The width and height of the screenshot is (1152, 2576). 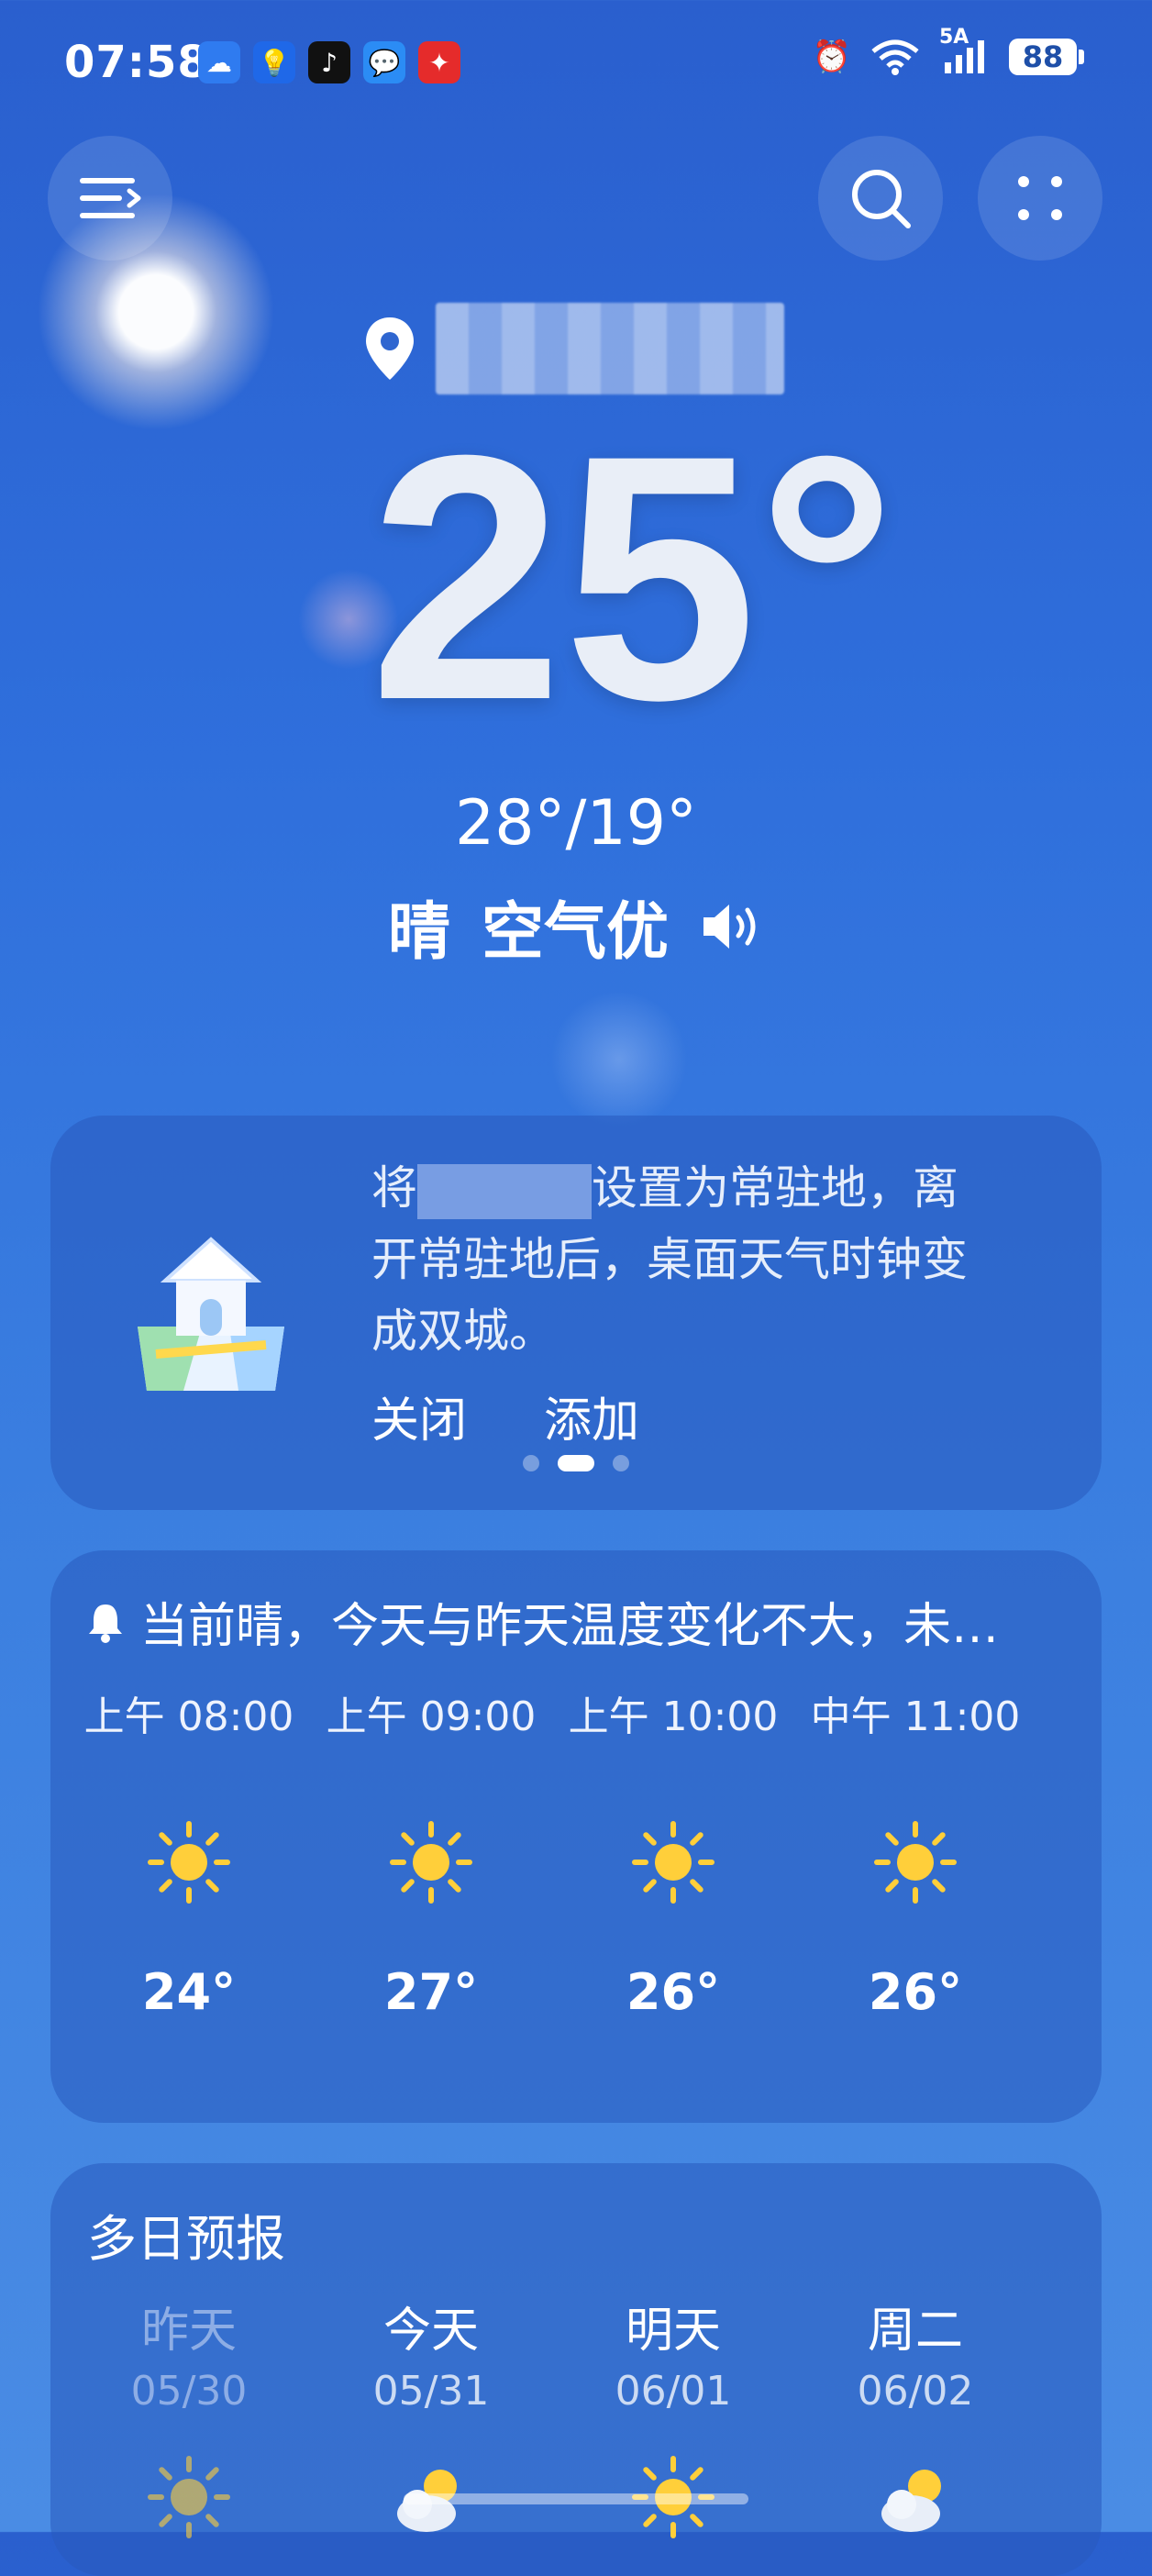 What do you see at coordinates (673, 2417) in the screenshot?
I see `daily-item: 明天 06/01` at bounding box center [673, 2417].